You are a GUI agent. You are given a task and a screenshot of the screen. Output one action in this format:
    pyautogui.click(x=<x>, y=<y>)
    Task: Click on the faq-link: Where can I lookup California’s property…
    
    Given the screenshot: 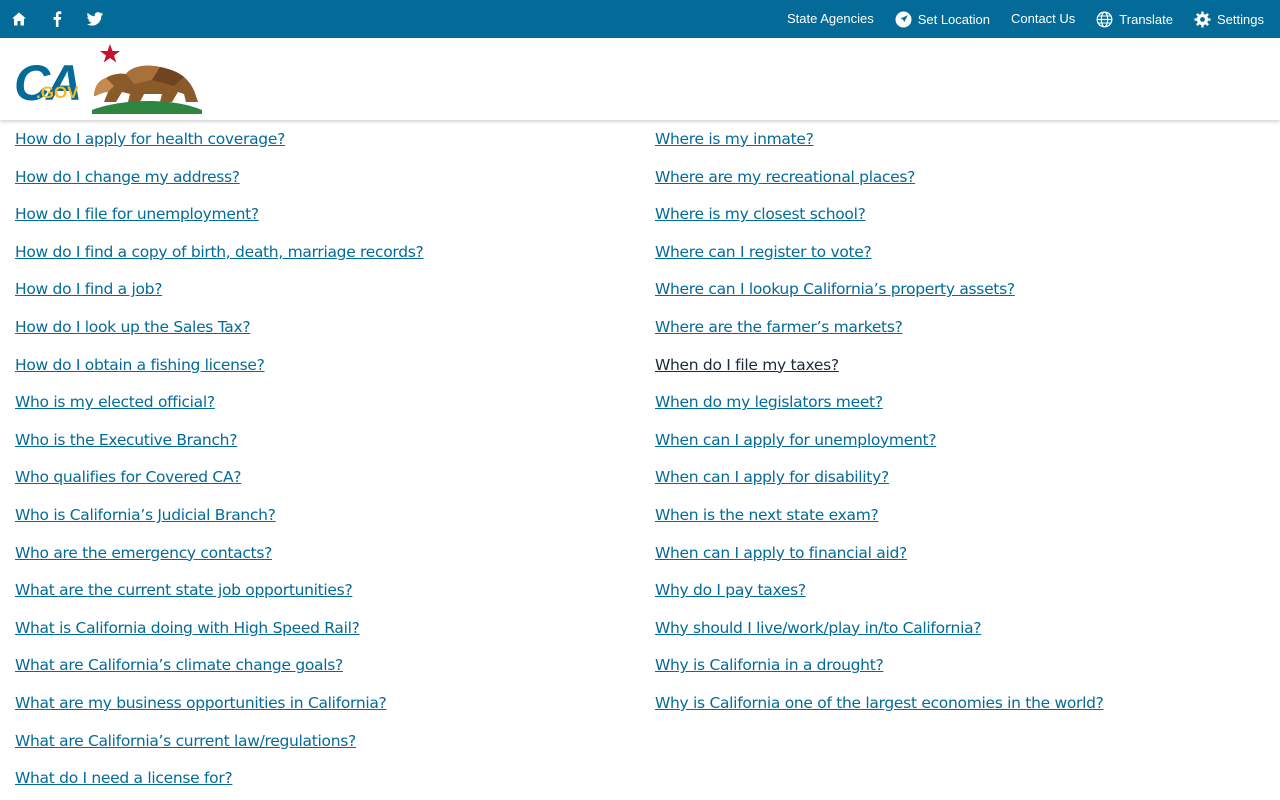 What is the action you would take?
    pyautogui.click(x=835, y=289)
    